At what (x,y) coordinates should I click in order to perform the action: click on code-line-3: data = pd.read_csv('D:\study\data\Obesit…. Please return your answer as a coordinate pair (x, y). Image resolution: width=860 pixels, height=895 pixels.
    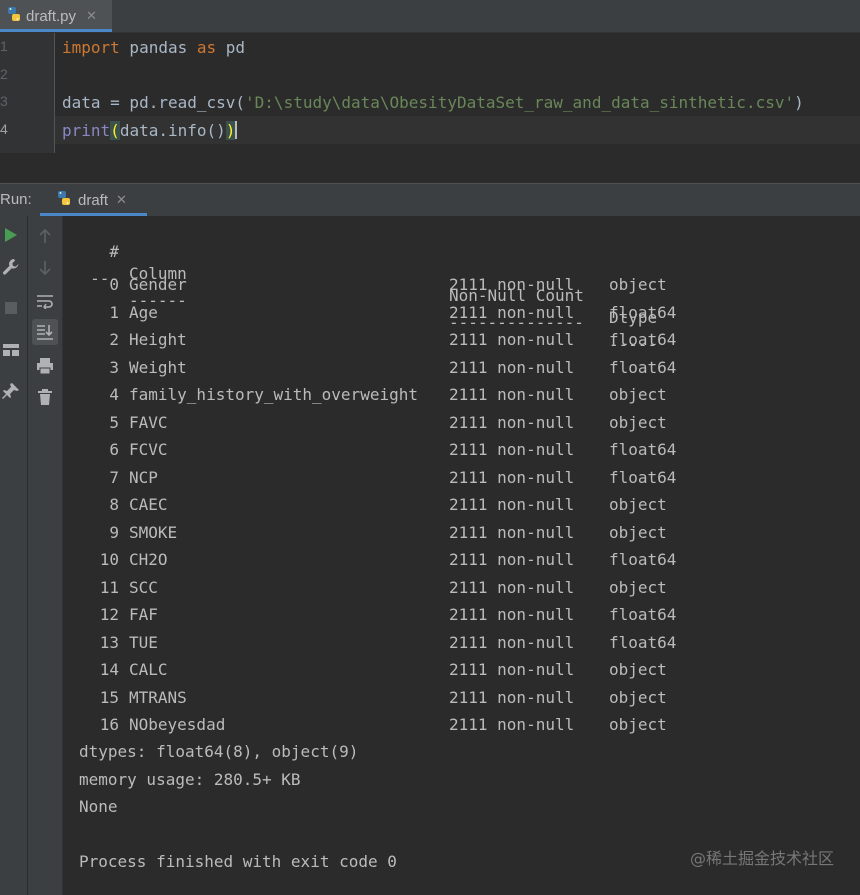
    Looking at the image, I should click on (433, 102).